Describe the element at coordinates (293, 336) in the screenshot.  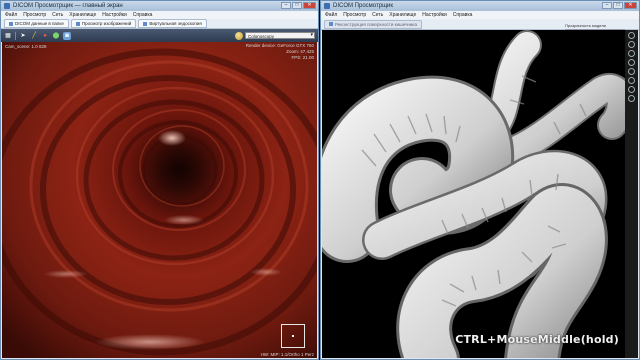
I see `navigation-widget` at that location.